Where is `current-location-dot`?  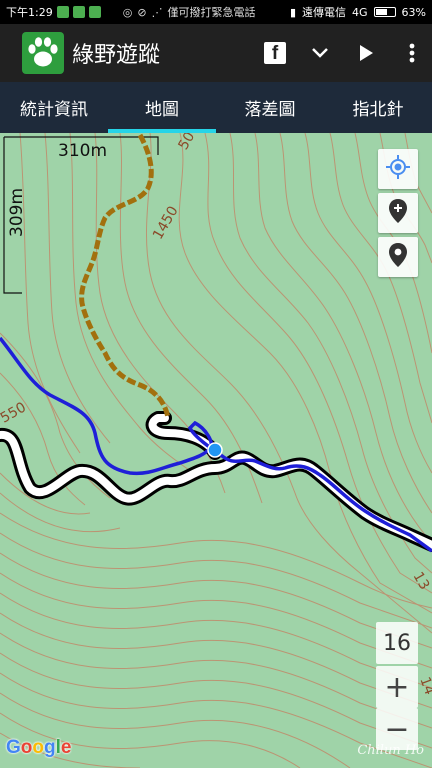
current-location-dot is located at coordinates (215, 450).